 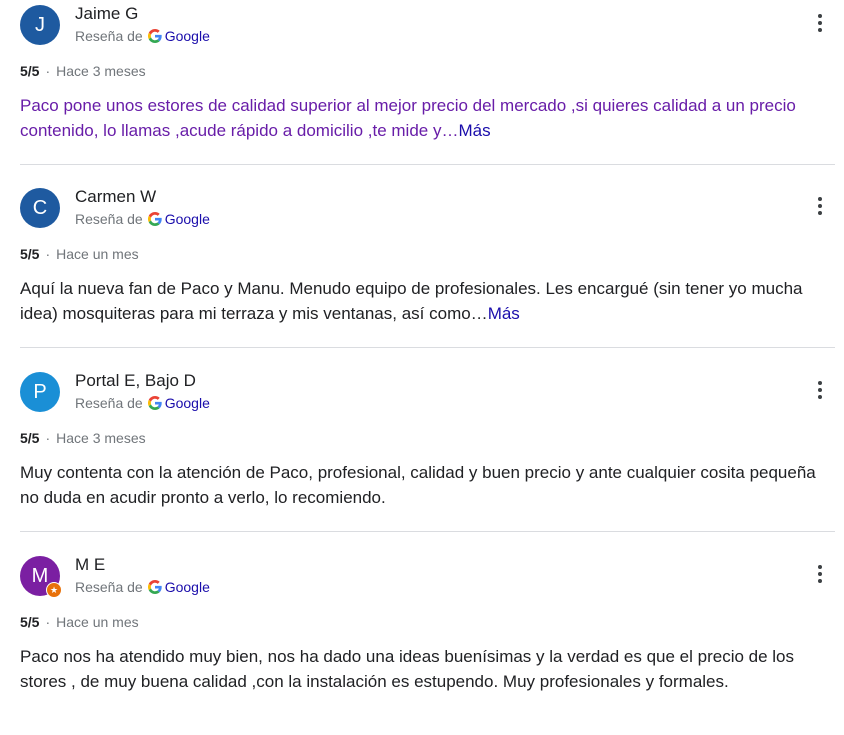 I want to click on avatar-initial: M, so click(x=40, y=576).